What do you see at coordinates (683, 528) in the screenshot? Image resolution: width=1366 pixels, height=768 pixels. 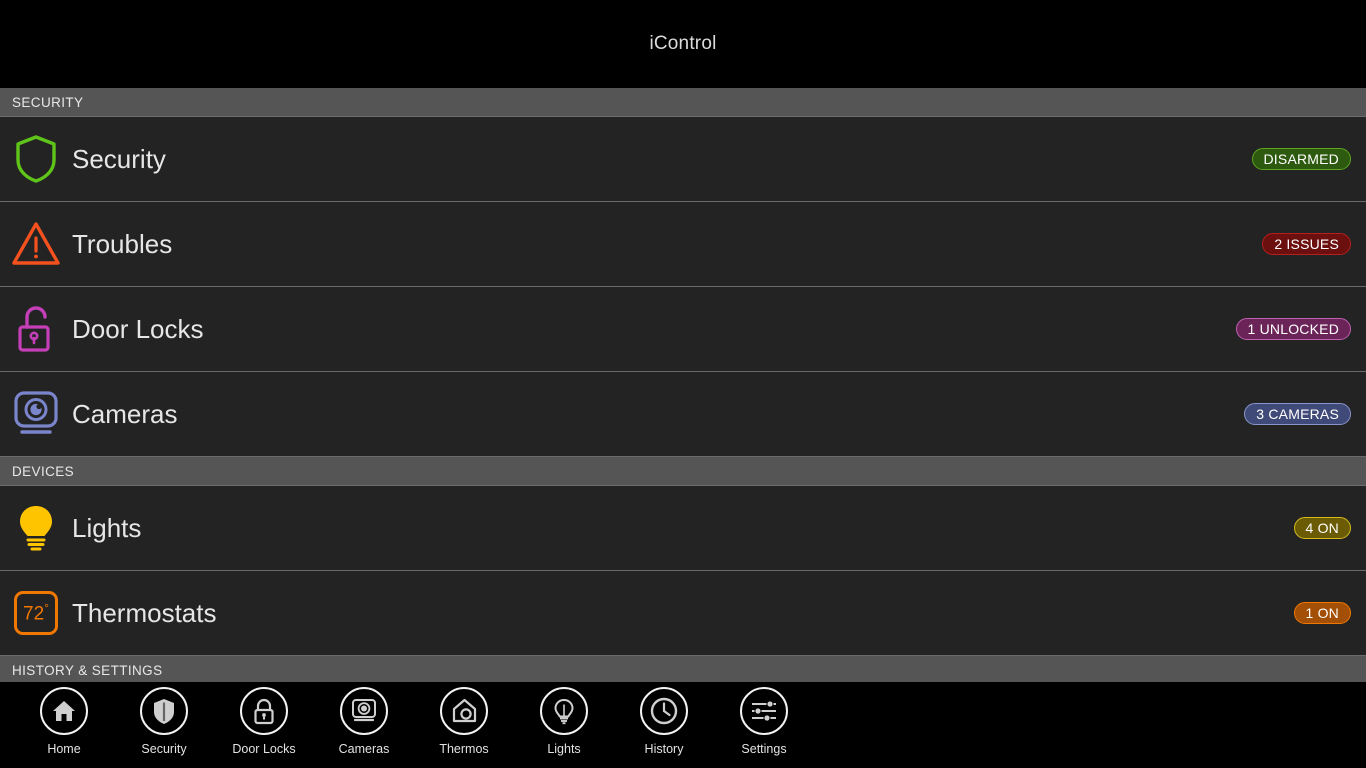 I see `list-row-lights: Lights 4 ON` at bounding box center [683, 528].